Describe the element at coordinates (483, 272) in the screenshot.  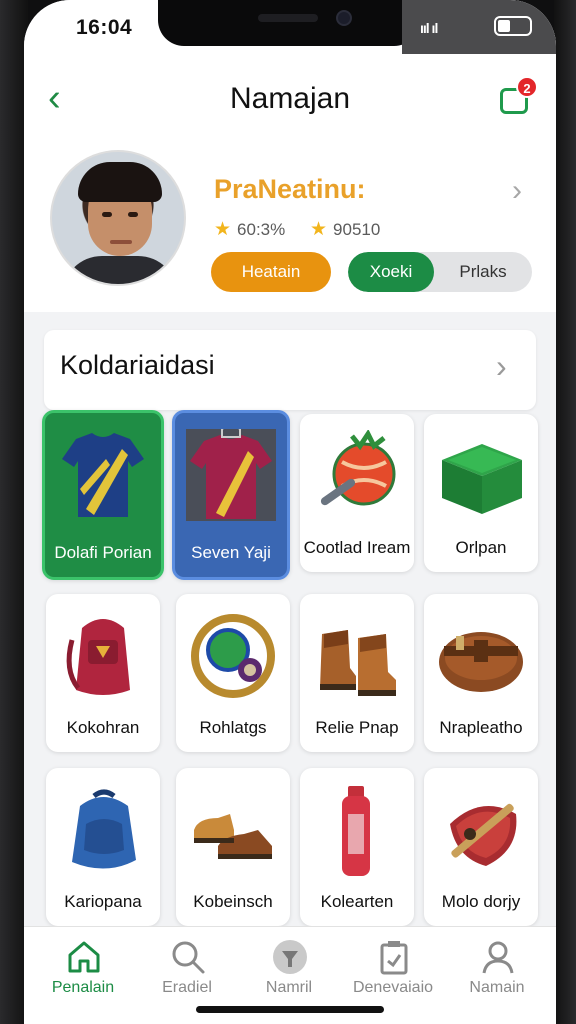
I see `toggle-option-inactive: Prlaks` at that location.